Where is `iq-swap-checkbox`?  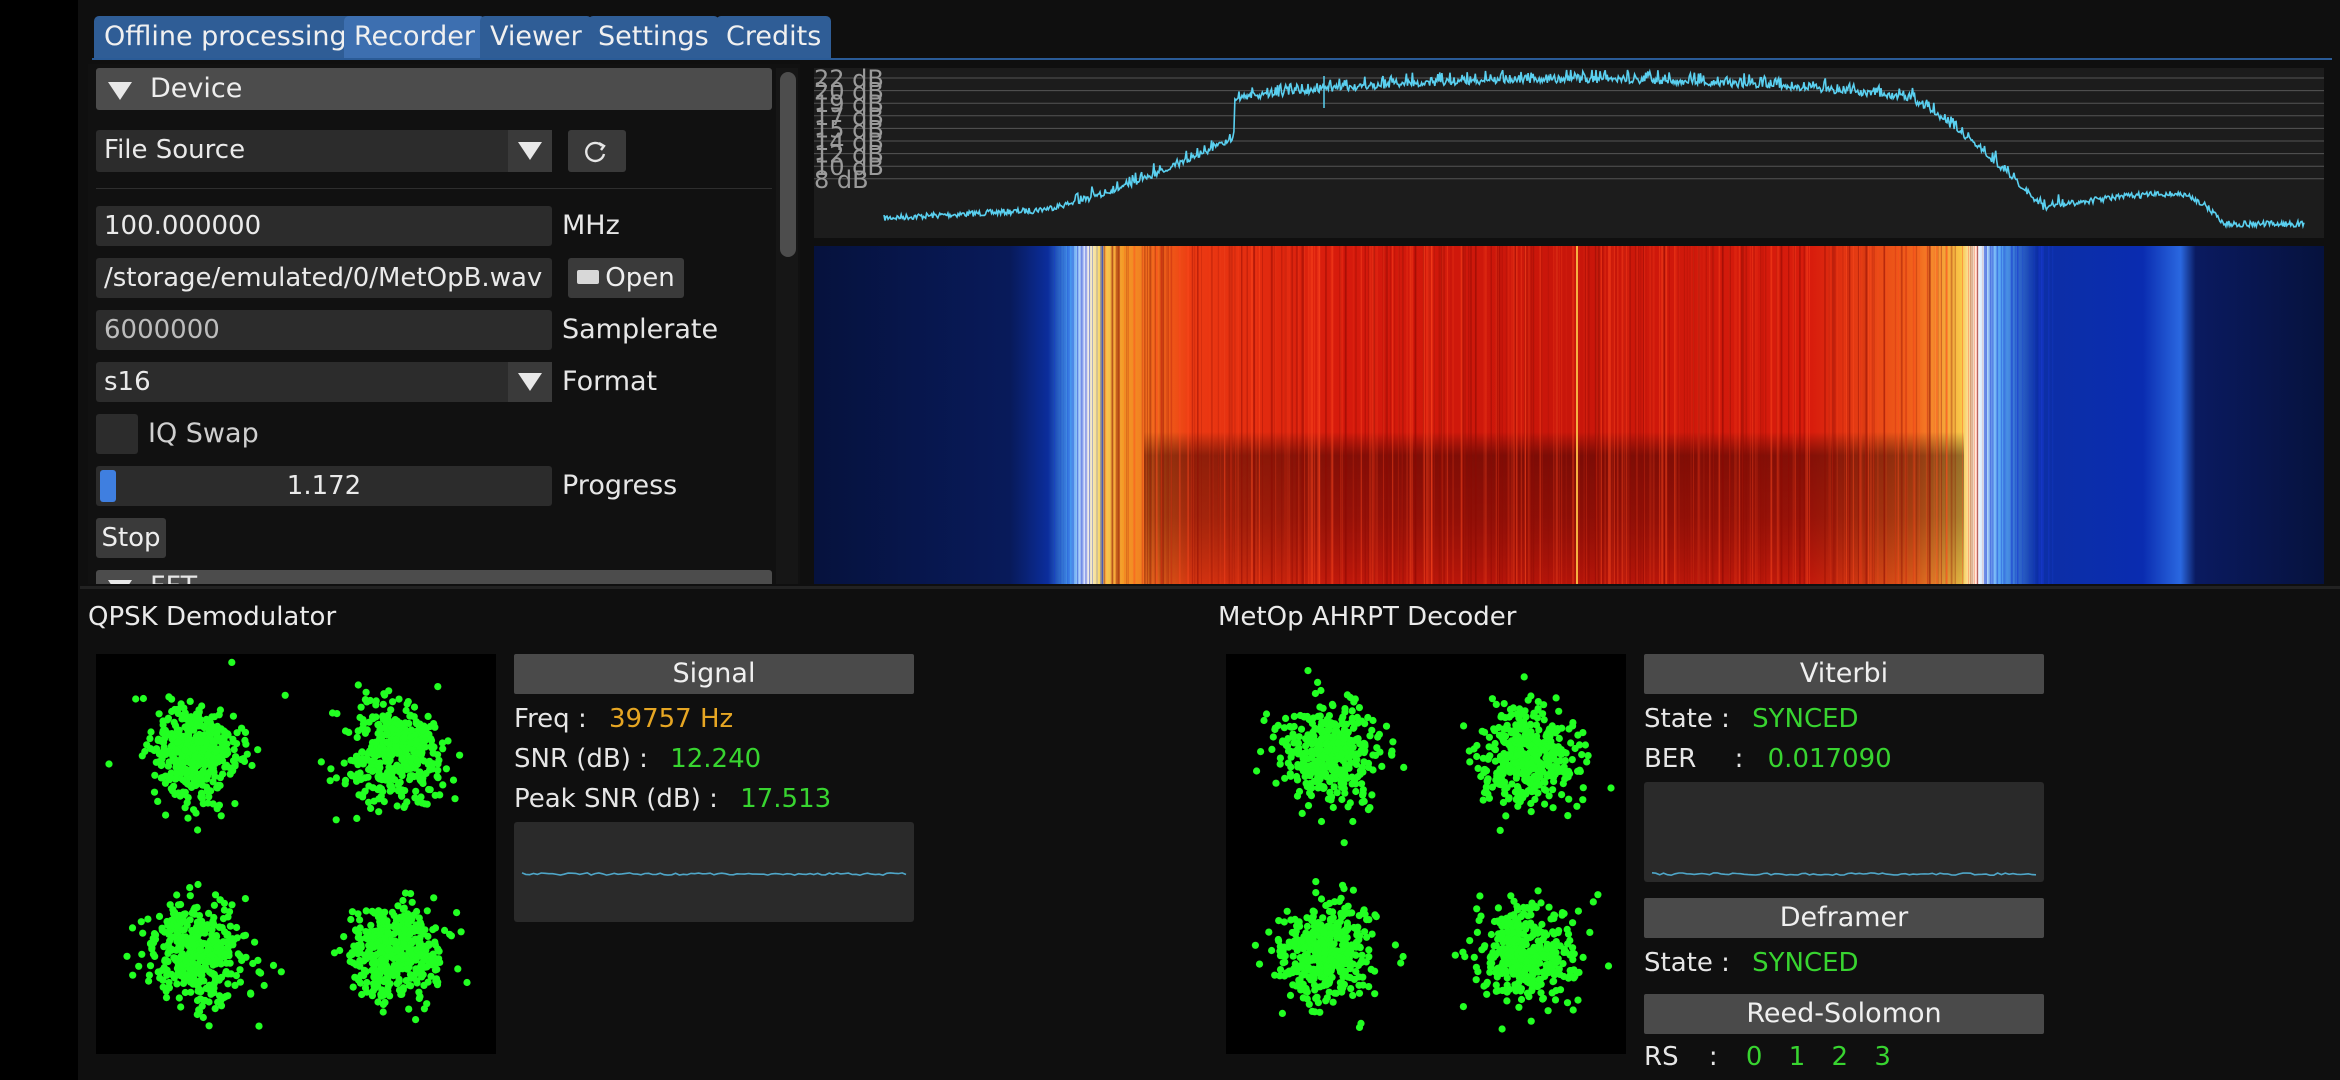 iq-swap-checkbox is located at coordinates (117, 434).